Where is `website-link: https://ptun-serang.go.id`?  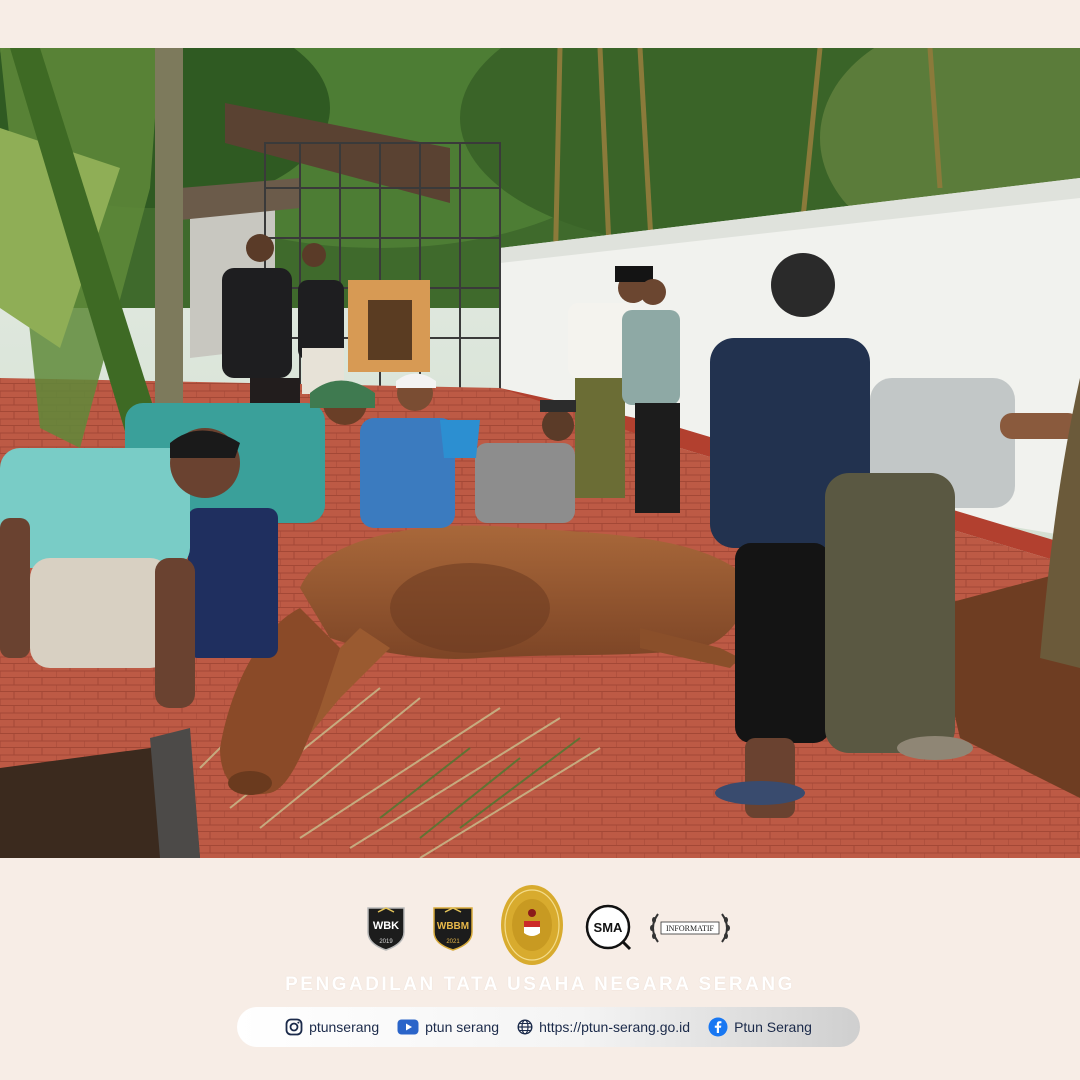 website-link: https://ptun-serang.go.id is located at coordinates (603, 1027).